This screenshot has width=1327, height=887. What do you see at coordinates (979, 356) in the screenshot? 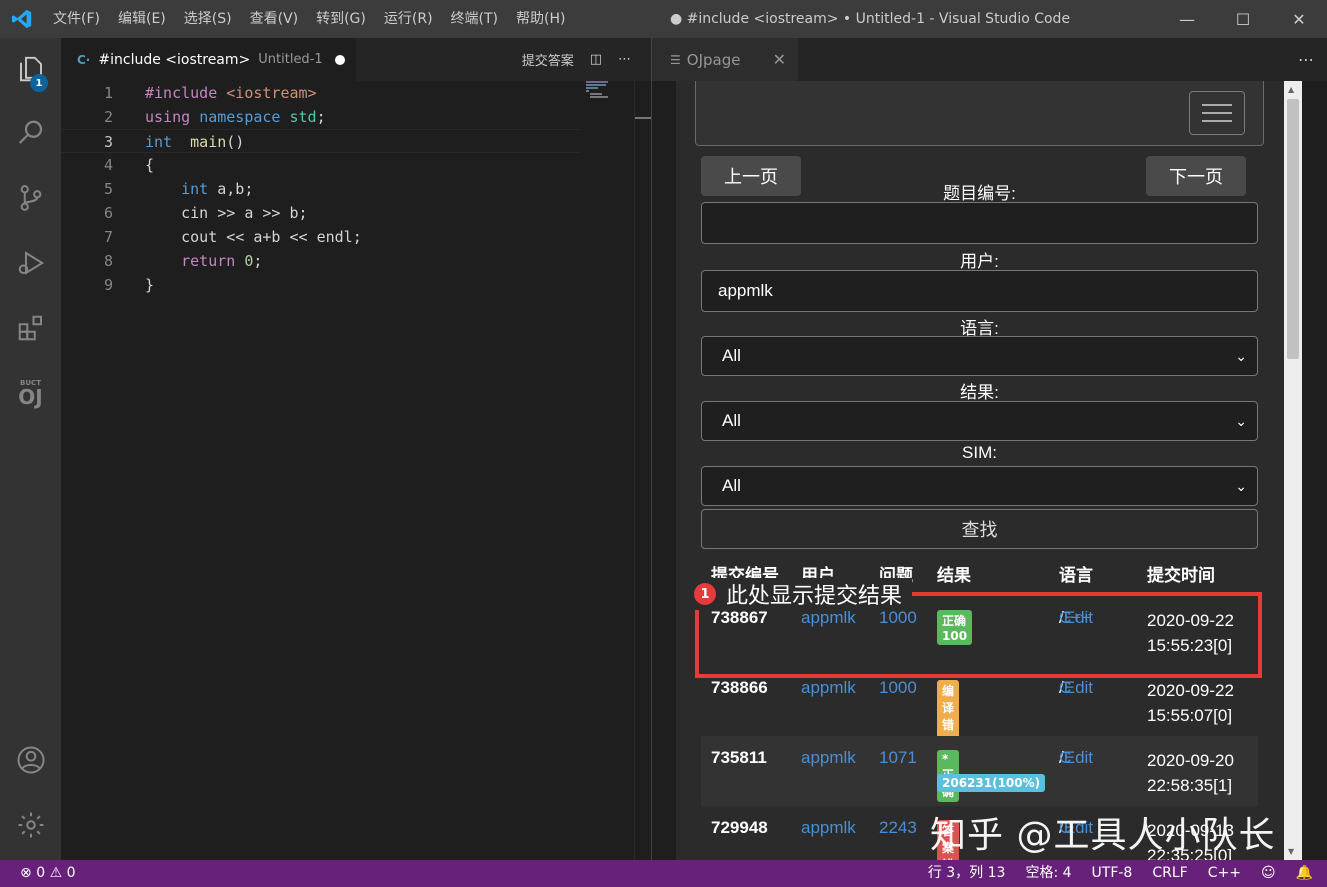
I see `language-select: All ⌄` at bounding box center [979, 356].